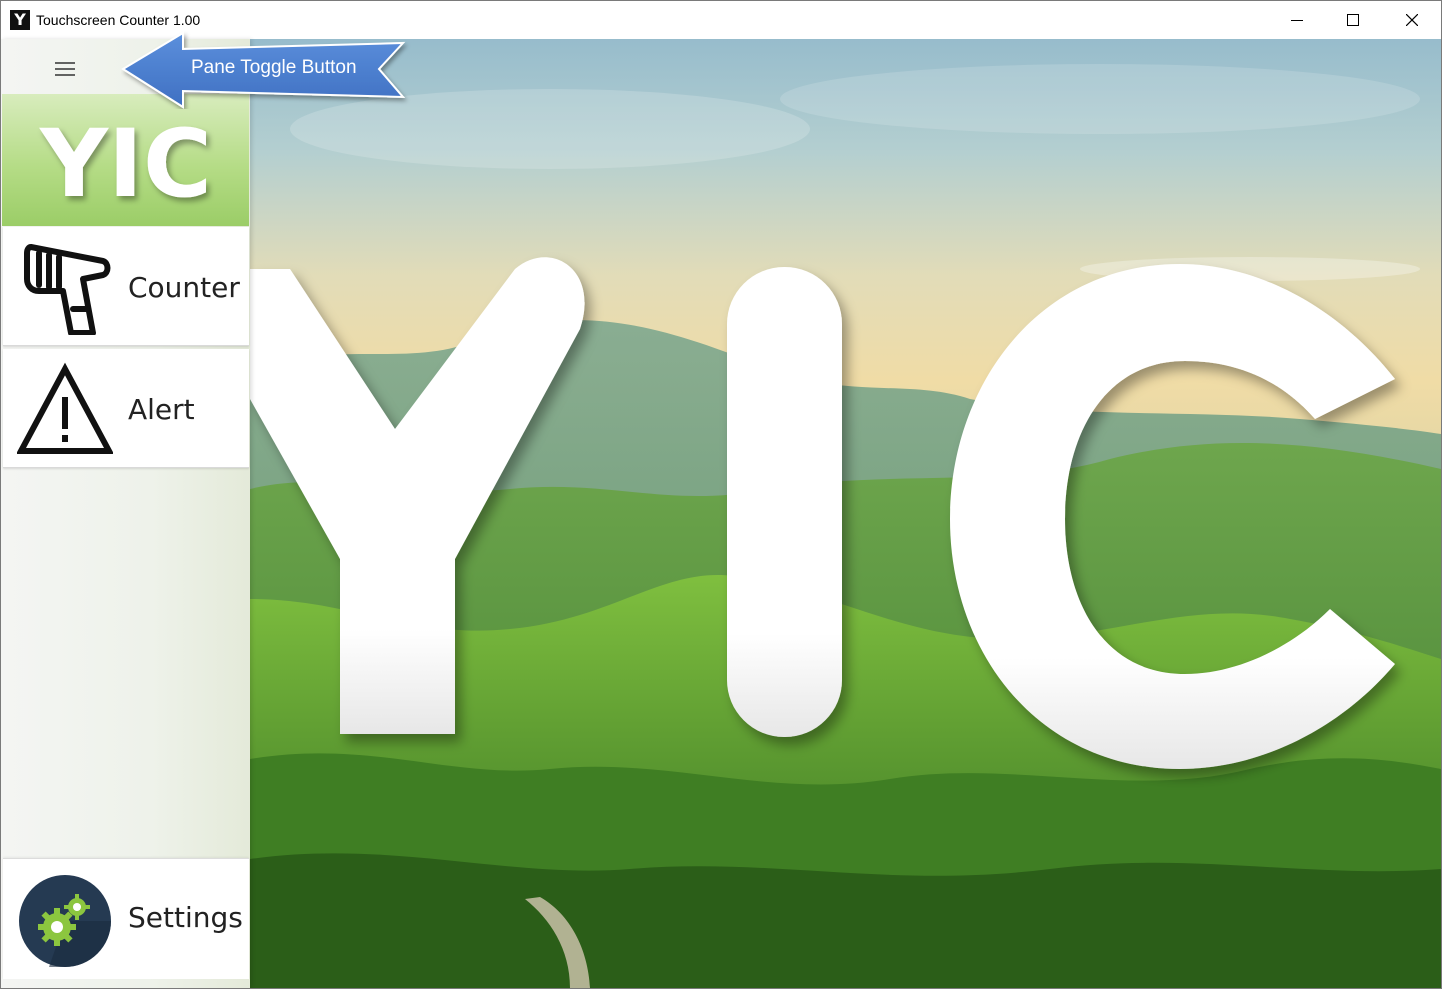 The height and width of the screenshot is (989, 1442). Describe the element at coordinates (67, 289) in the screenshot. I see `barcode-scanner-icon` at that location.